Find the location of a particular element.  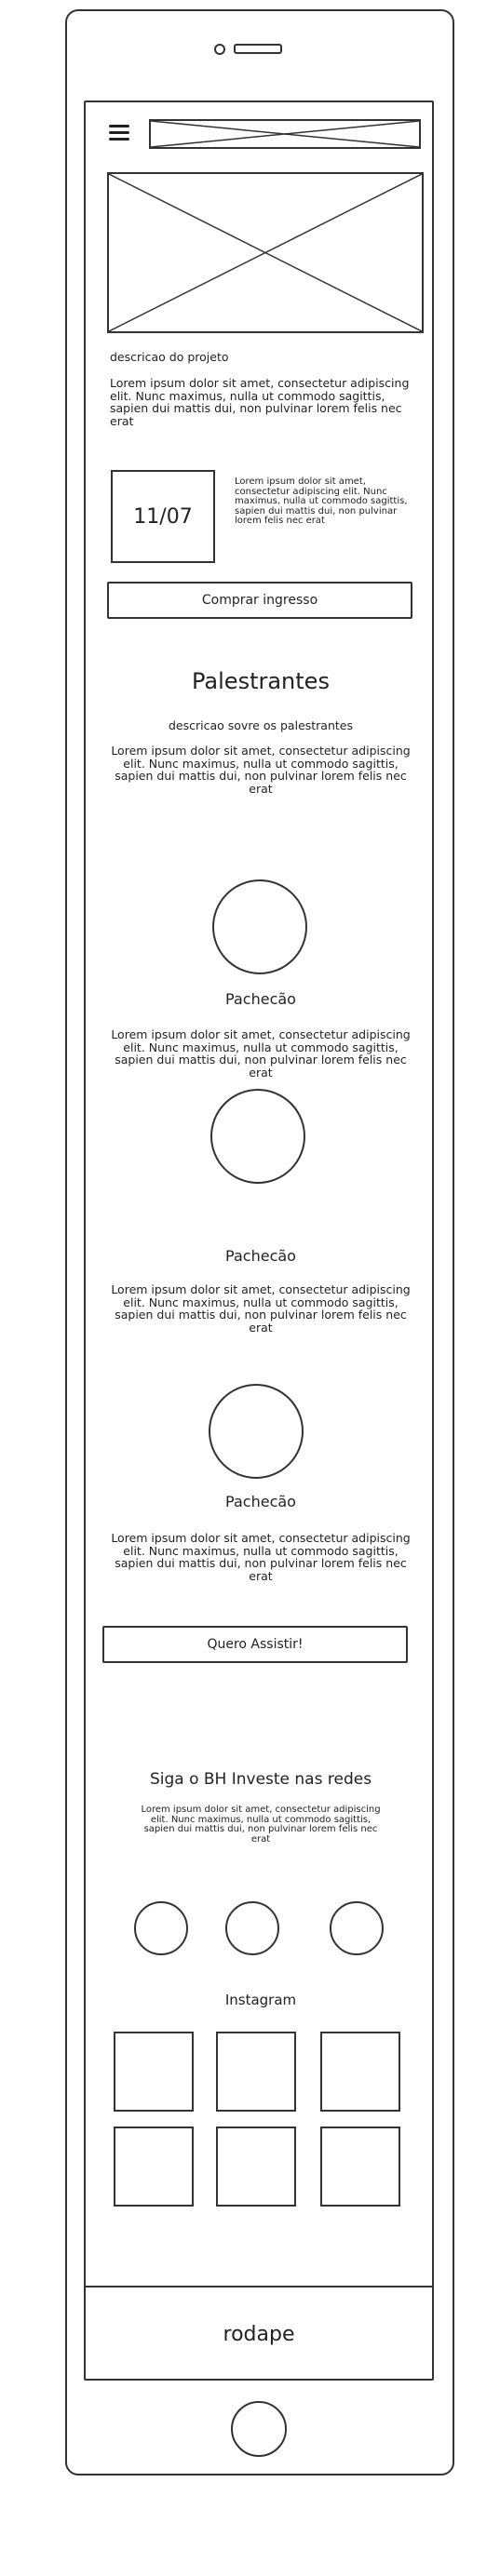

home-button is located at coordinates (259, 2429).